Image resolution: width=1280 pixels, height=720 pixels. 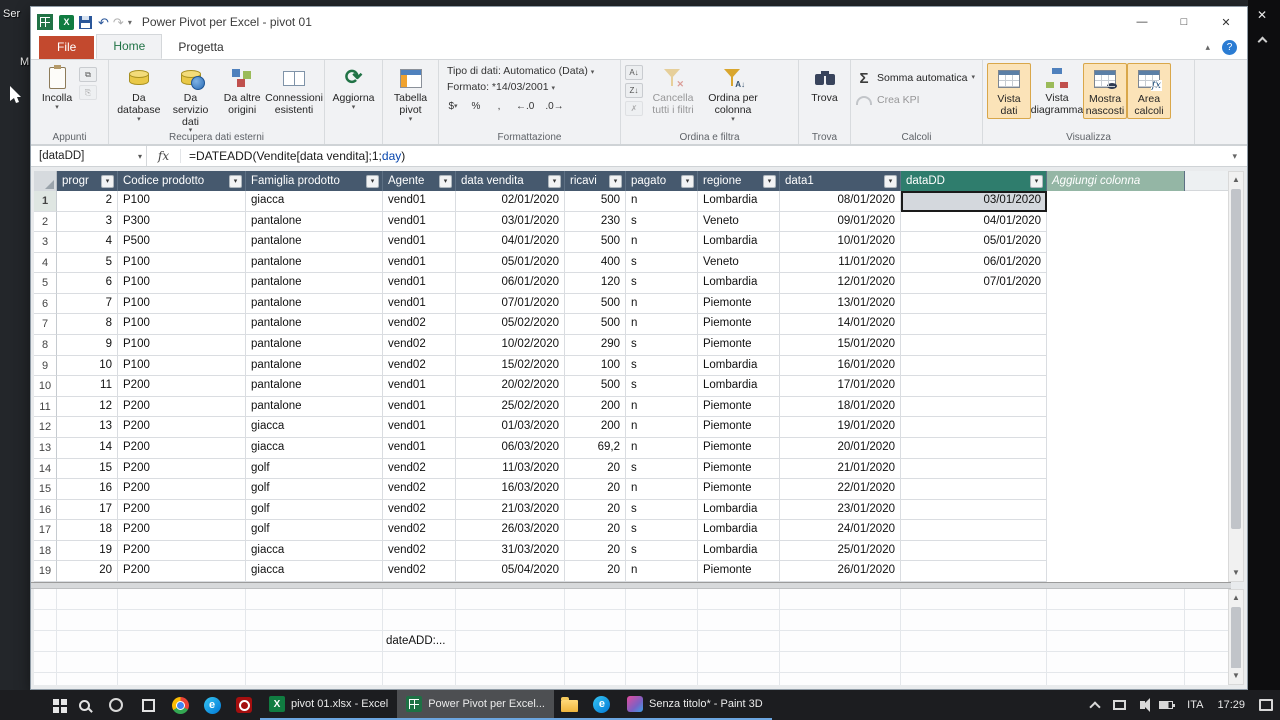 What do you see at coordinates (510, 201) in the screenshot?
I see `cell: 02/01/2020` at bounding box center [510, 201].